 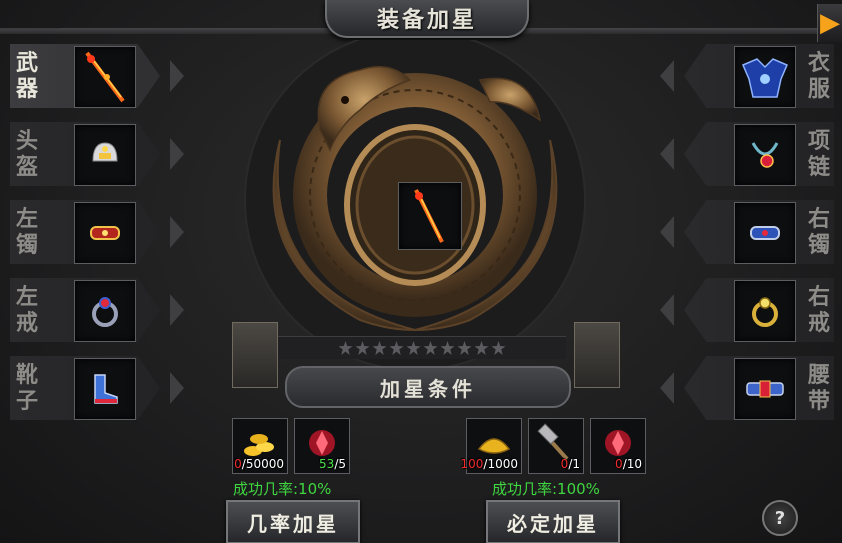 I want to click on slot-row-armor: 衣服, so click(x=739, y=76).